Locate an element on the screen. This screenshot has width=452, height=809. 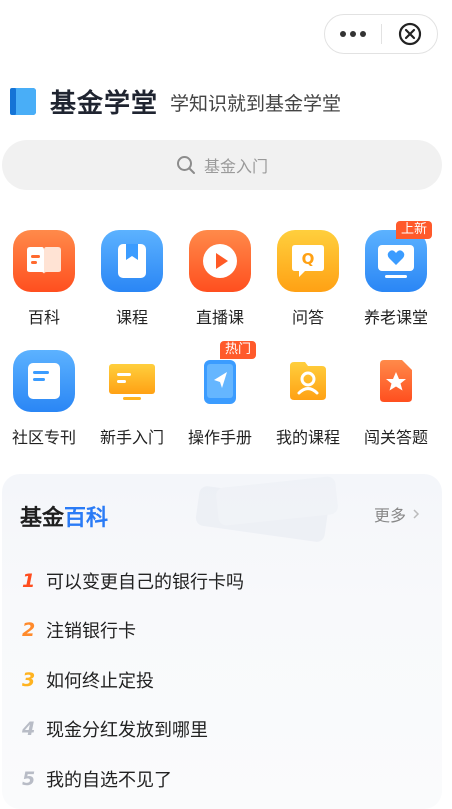
grid-item-label: 我的课程 is located at coordinates (307, 437).